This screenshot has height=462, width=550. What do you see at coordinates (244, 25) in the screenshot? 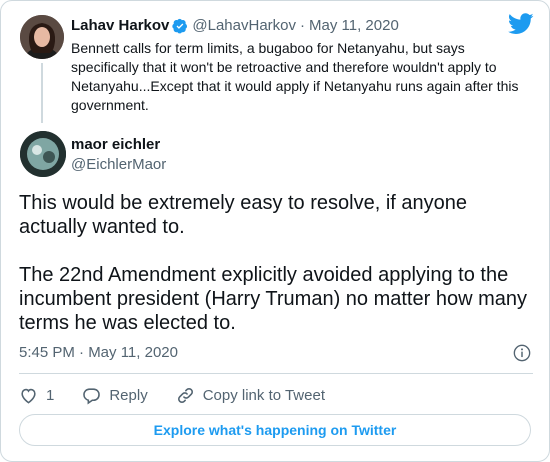
I see `parent-author-handle: @LahavHarkov` at bounding box center [244, 25].